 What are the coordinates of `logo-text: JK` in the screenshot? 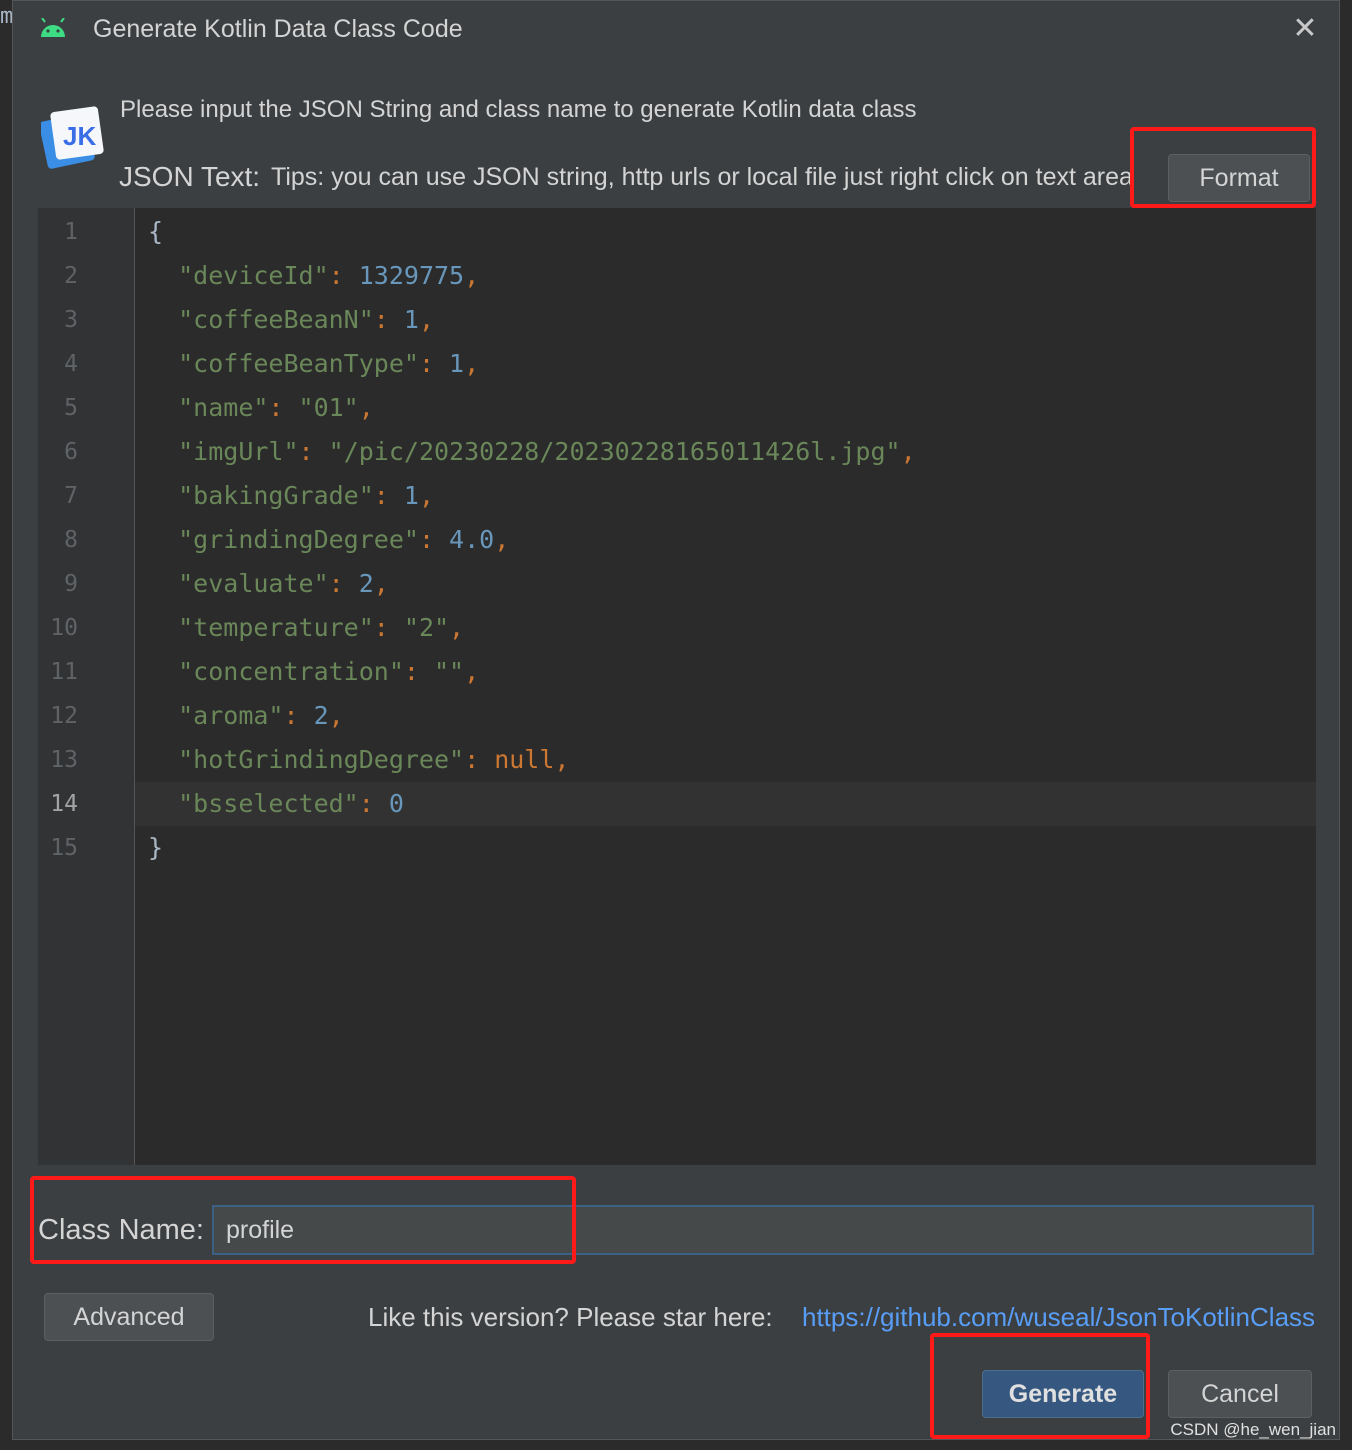 It's located at (79, 136).